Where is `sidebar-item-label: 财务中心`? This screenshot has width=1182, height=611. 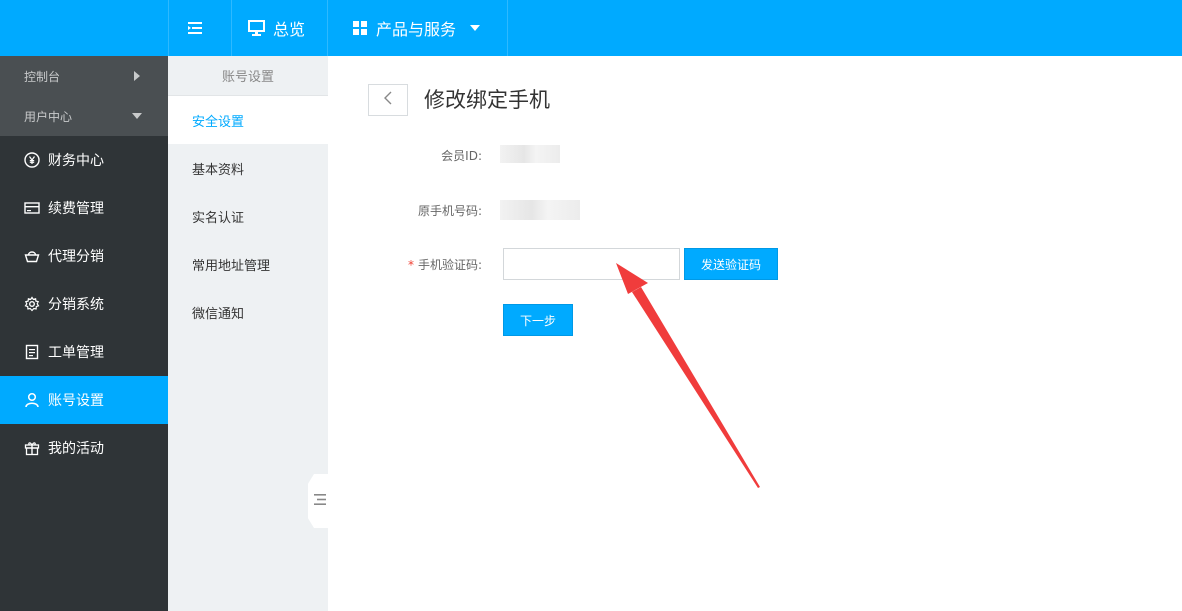 sidebar-item-label: 财务中心 is located at coordinates (76, 161).